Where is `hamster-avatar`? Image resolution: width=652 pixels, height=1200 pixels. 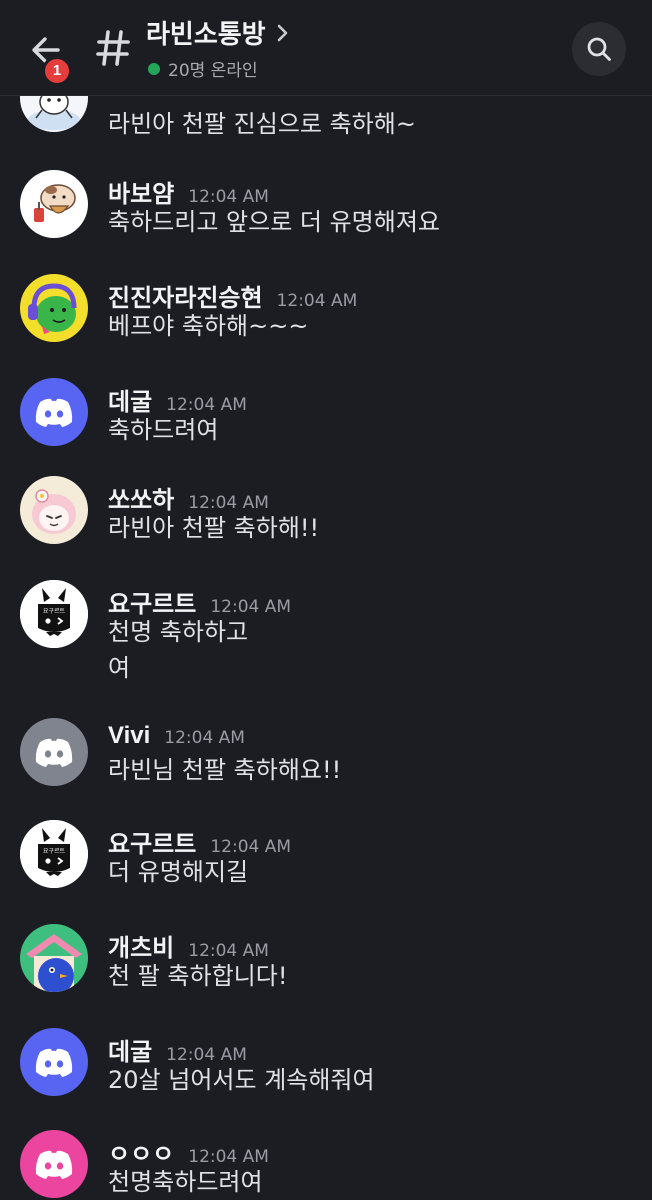 hamster-avatar is located at coordinates (54, 204).